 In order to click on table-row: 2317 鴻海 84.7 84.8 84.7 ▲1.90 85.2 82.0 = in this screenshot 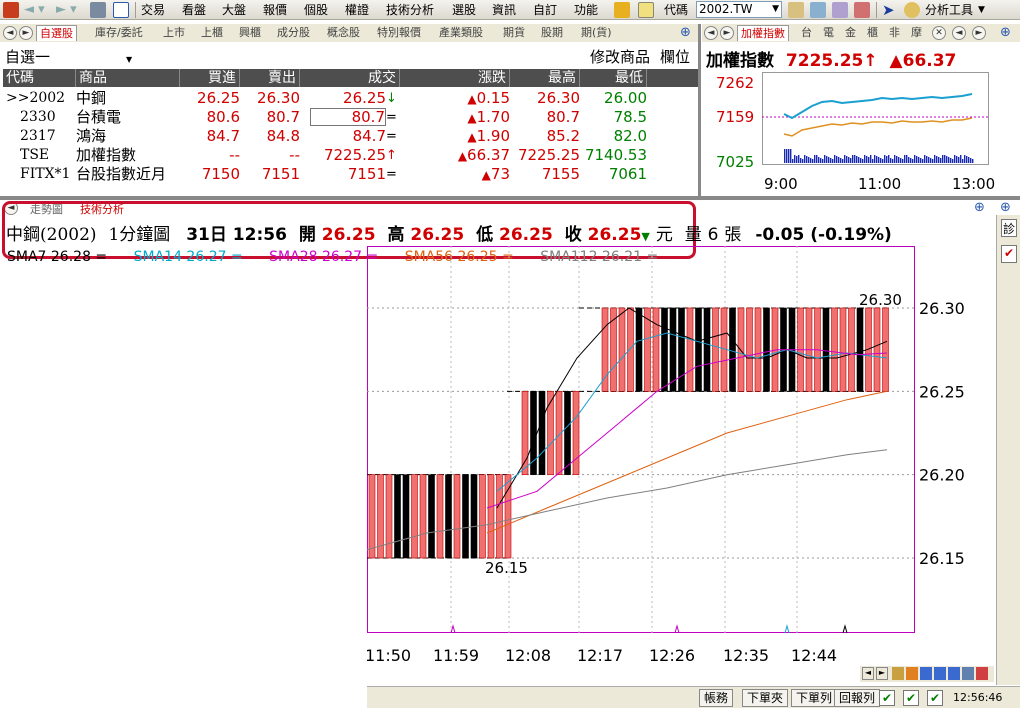, I will do `click(350, 136)`.